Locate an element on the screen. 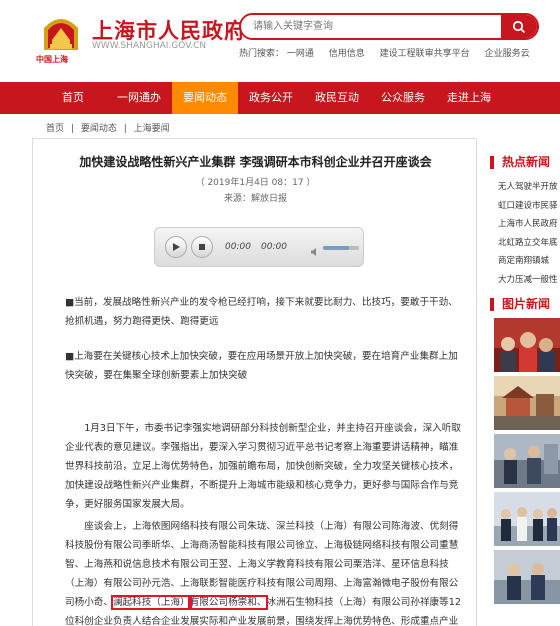  photo-news-title: 图片新闻 is located at coordinates (520, 304).